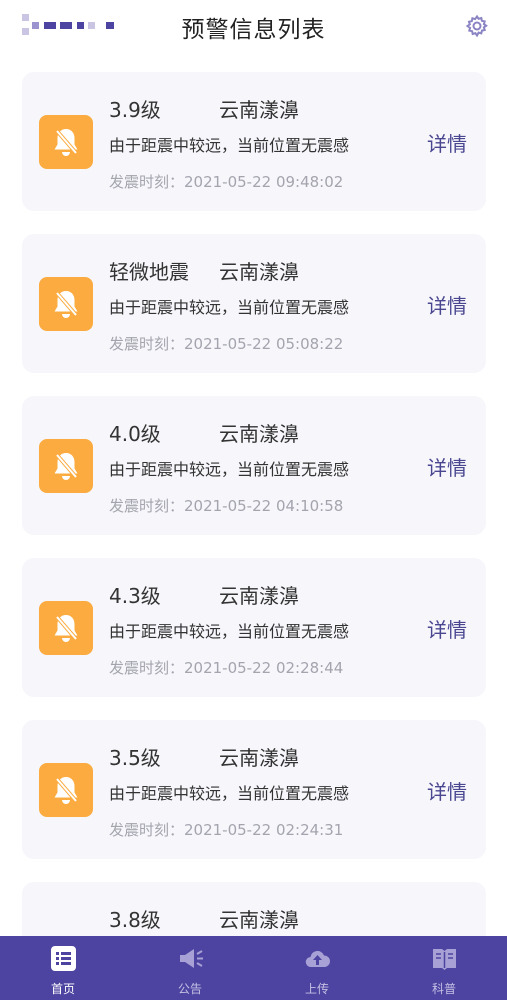 This screenshot has height=1000, width=507. What do you see at coordinates (135, 434) in the screenshot?
I see `alert-magnitude: 4.0级` at bounding box center [135, 434].